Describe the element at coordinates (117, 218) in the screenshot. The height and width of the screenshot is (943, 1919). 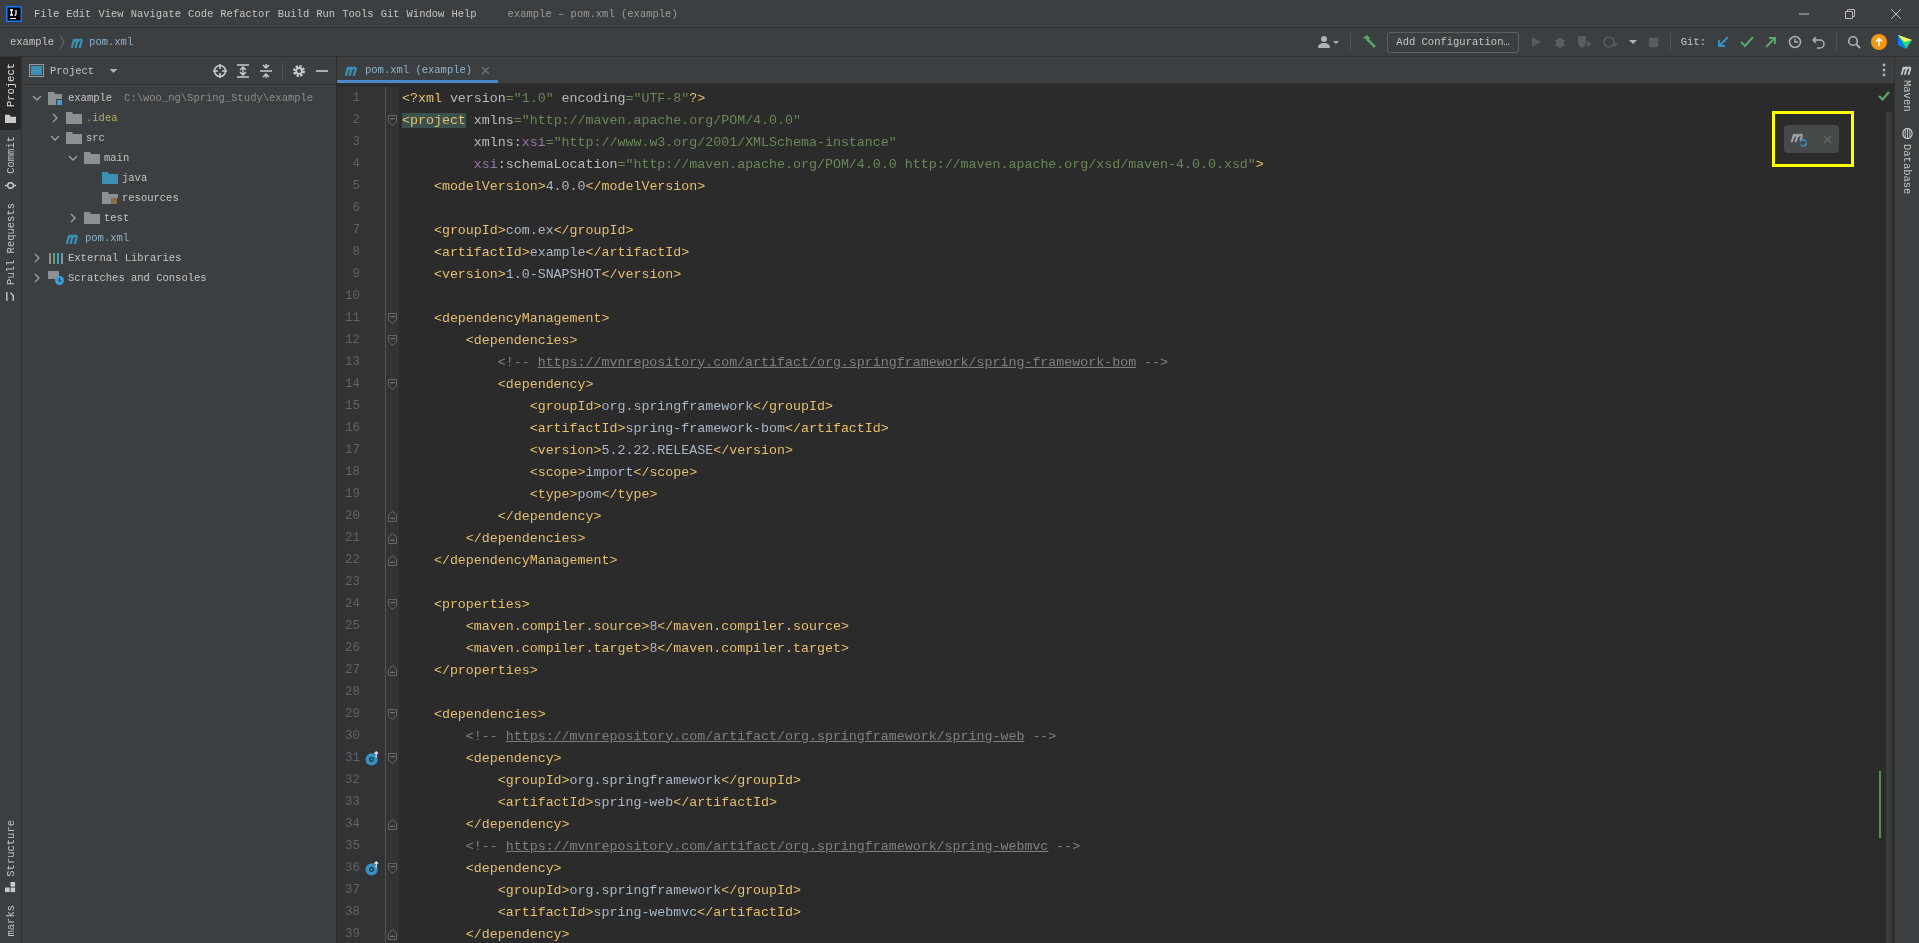
I see `tree-item-label: test` at that location.